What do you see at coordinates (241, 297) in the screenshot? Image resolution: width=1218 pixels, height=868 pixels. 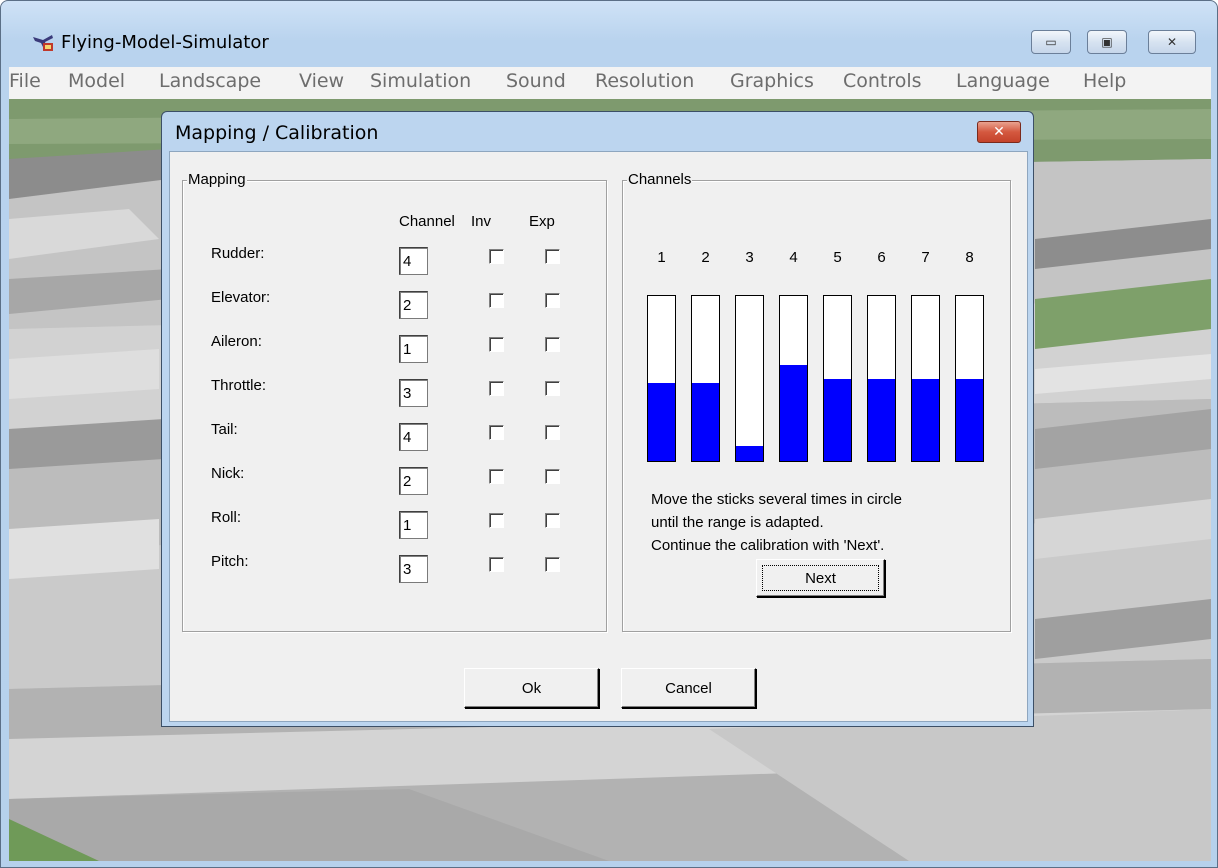 I see `mapping-label-elevator: Elevator:` at bounding box center [241, 297].